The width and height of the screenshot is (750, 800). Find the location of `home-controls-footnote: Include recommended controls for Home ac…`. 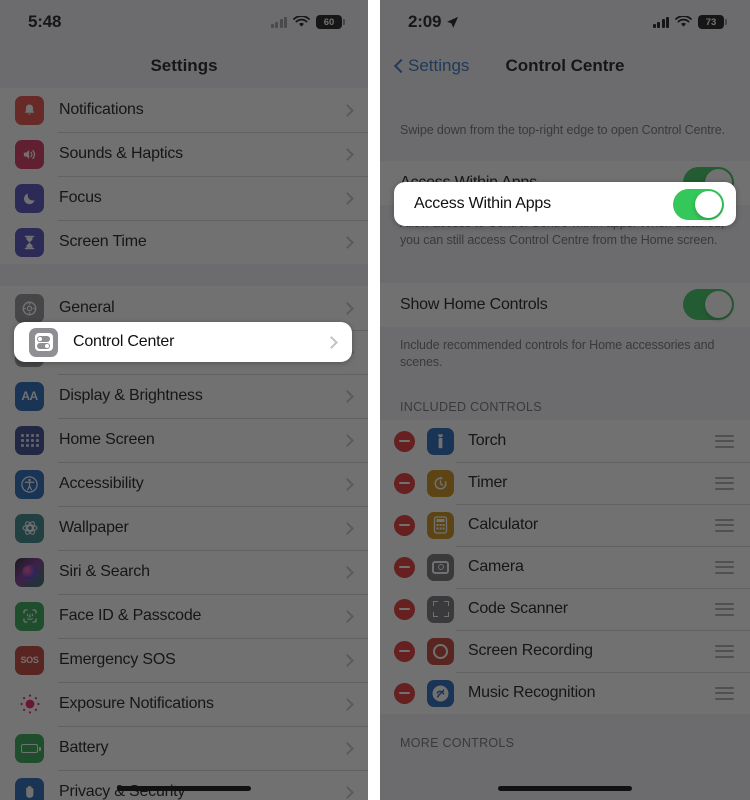

home-controls-footnote: Include recommended controls for Home ac… is located at coordinates (557, 353).